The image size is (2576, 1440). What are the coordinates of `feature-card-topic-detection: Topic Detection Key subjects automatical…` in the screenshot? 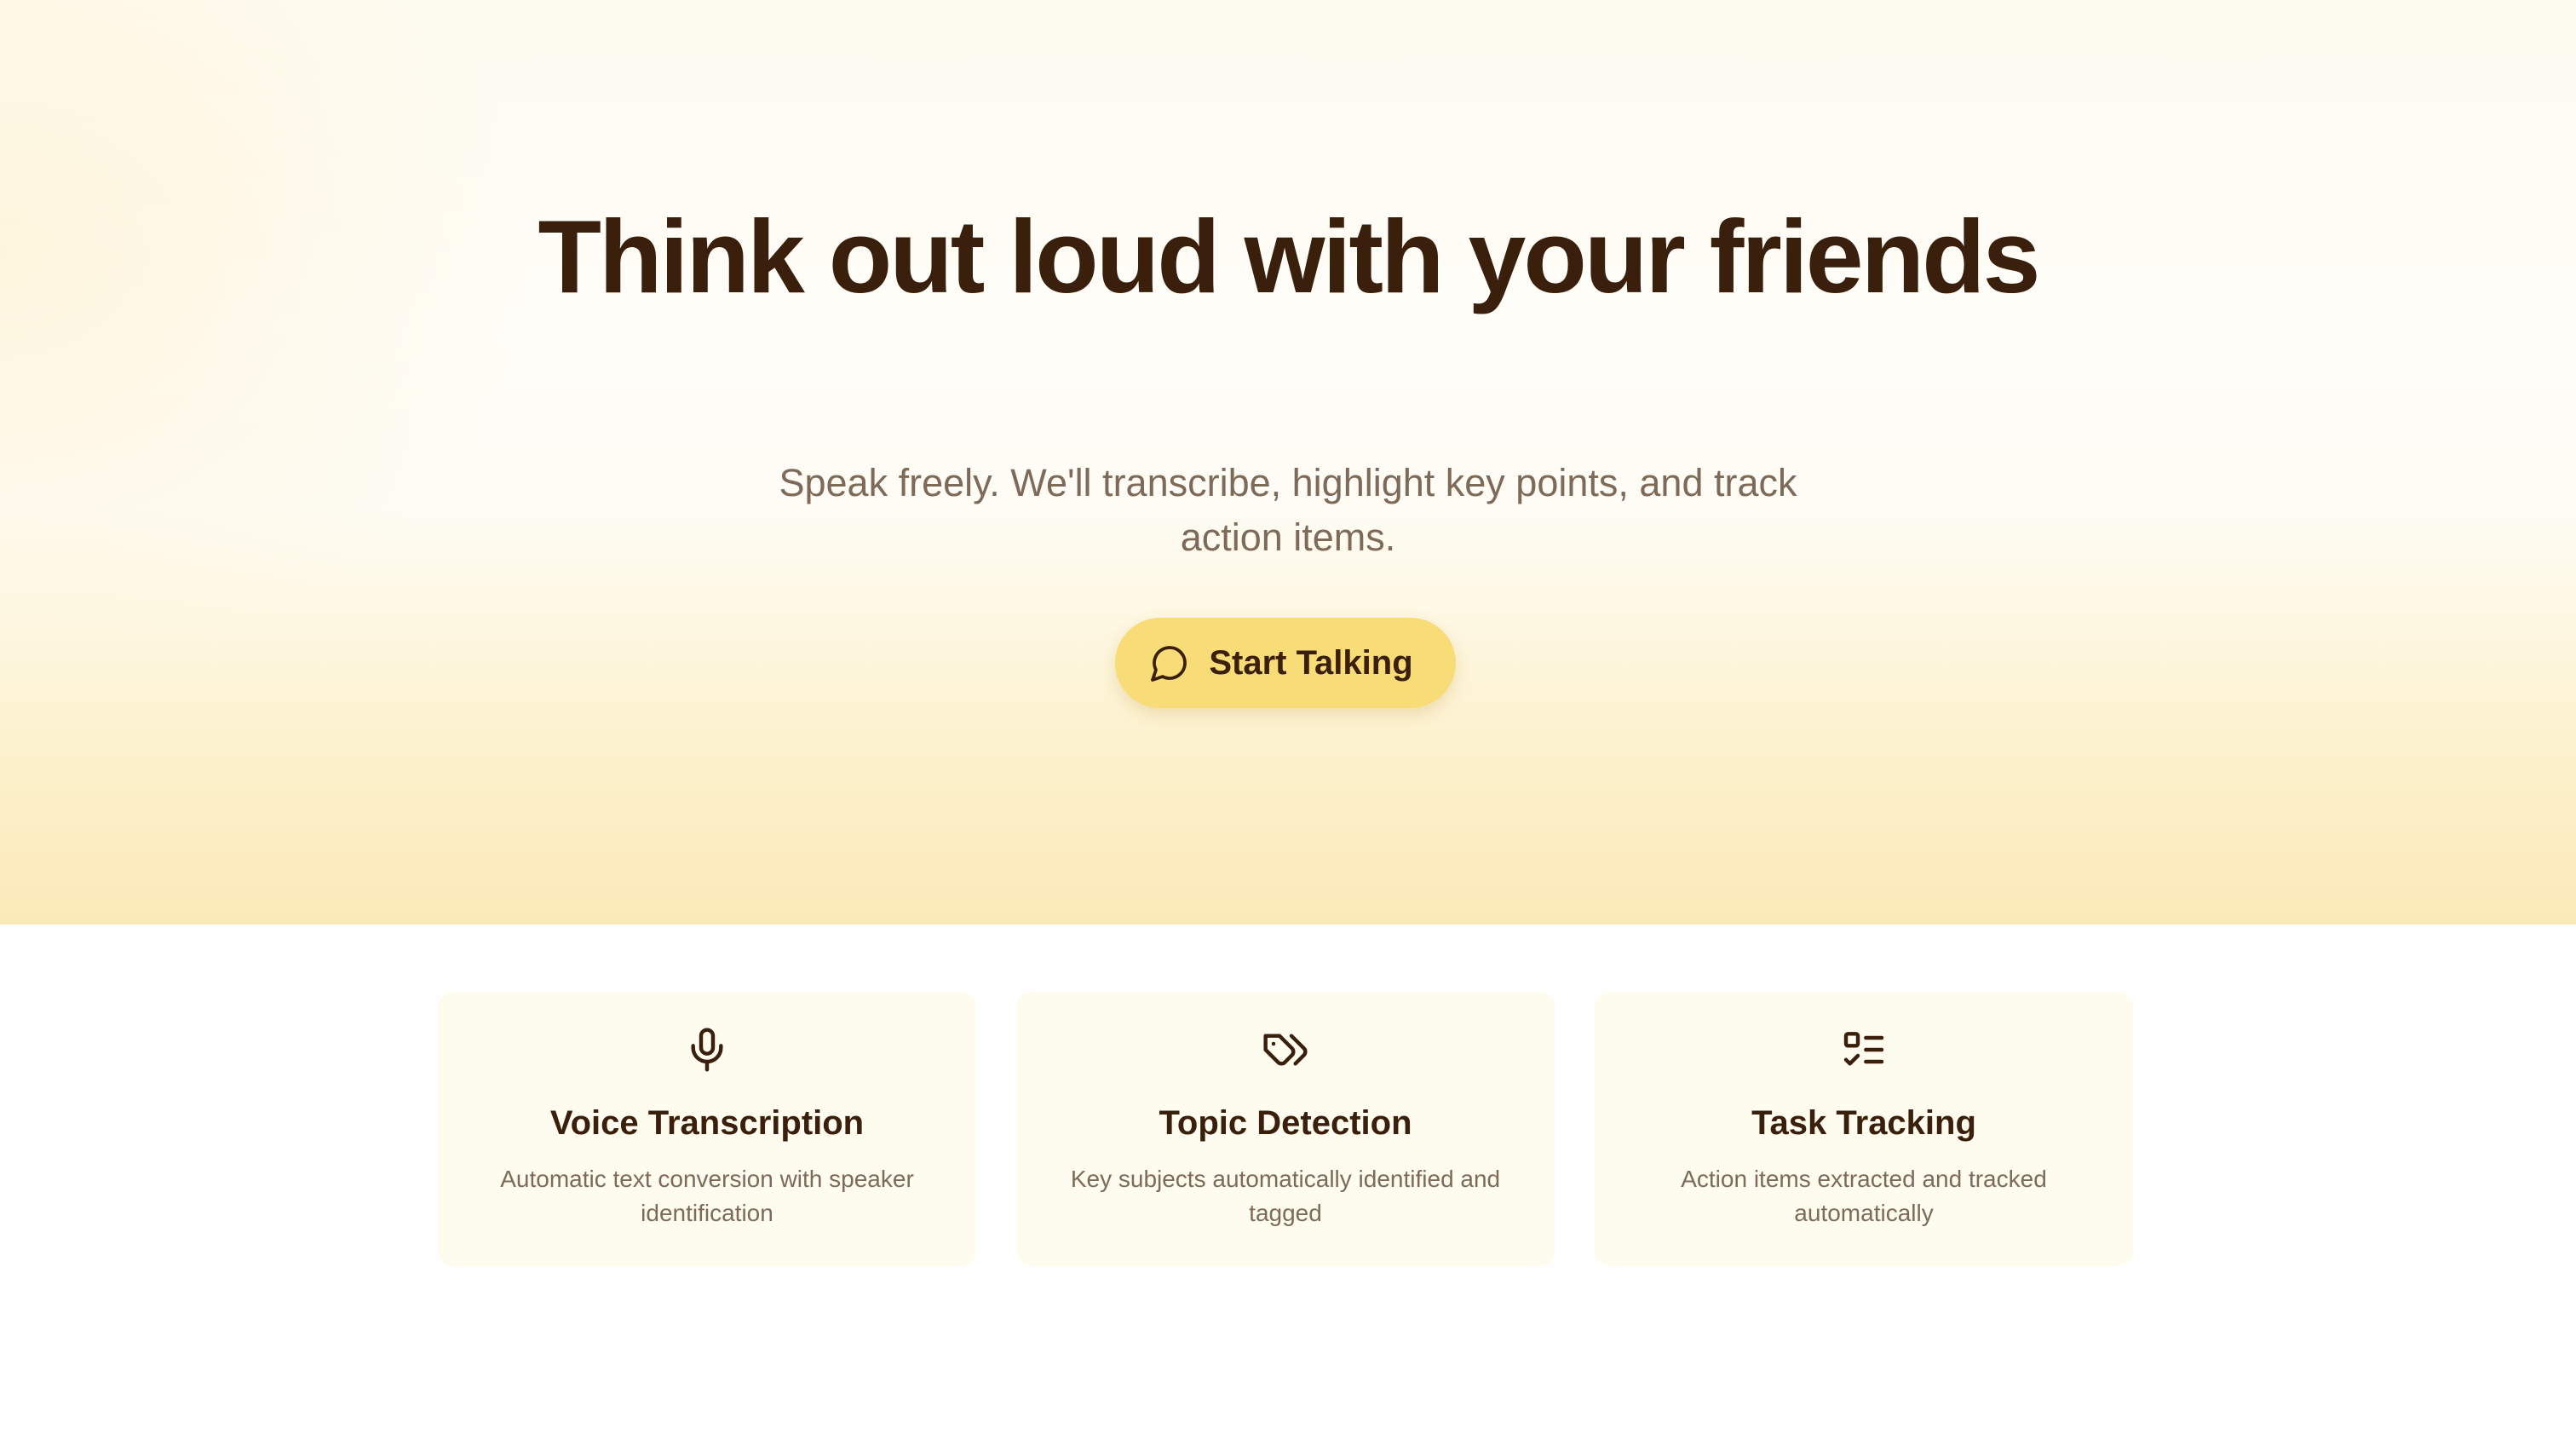 It's located at (1286, 1129).